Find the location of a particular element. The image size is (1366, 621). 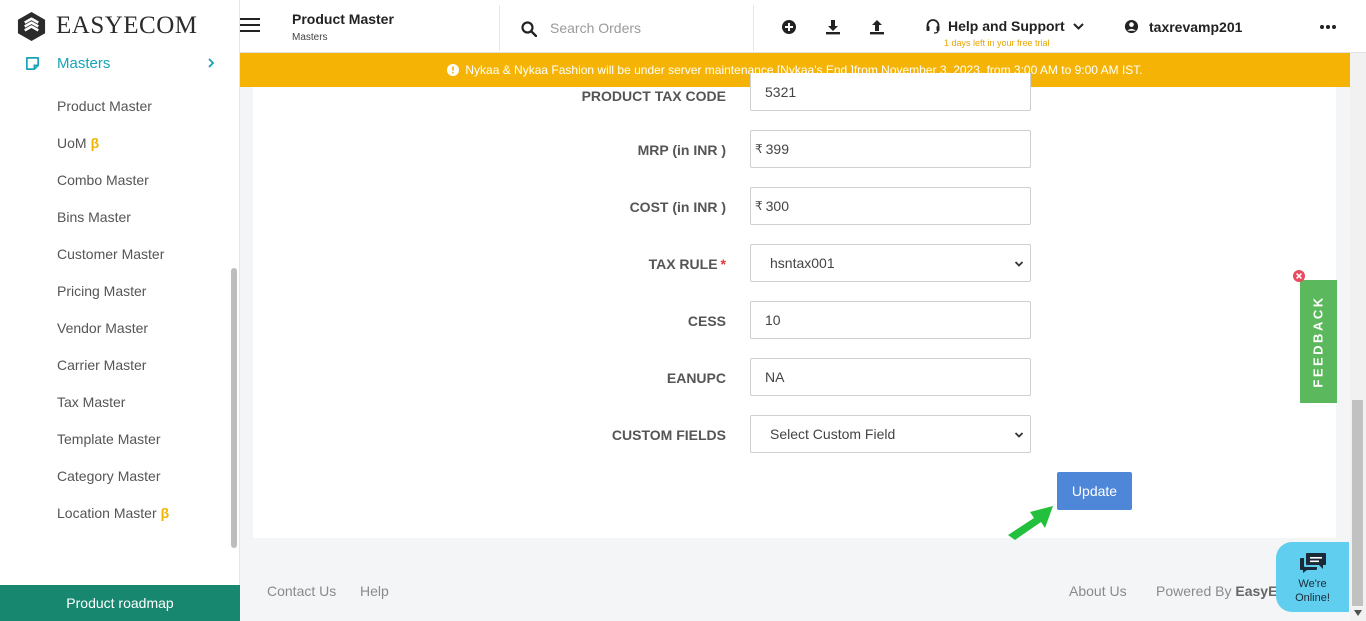

help-link: Help is located at coordinates (374, 591).